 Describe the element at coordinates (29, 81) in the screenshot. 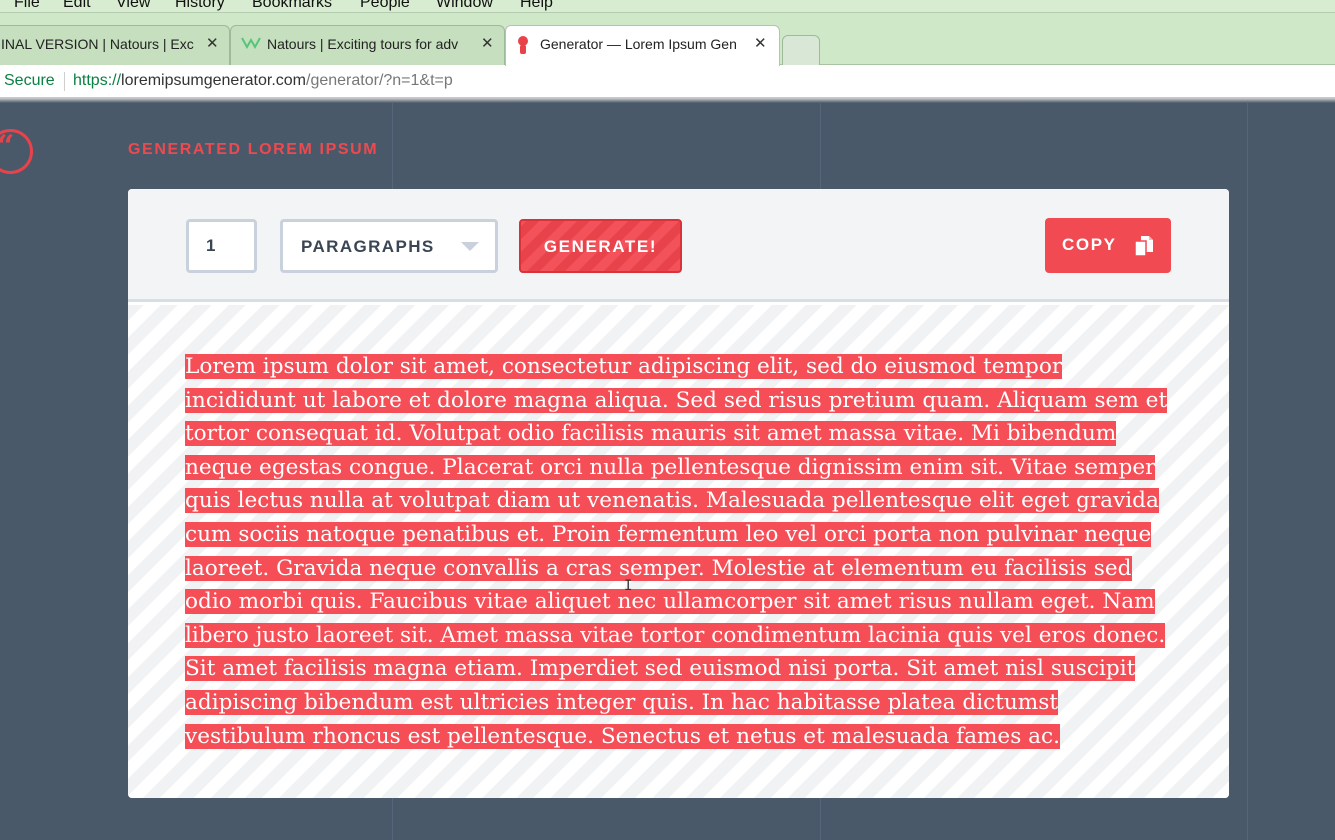

I see `secure-indicator: Secure` at that location.